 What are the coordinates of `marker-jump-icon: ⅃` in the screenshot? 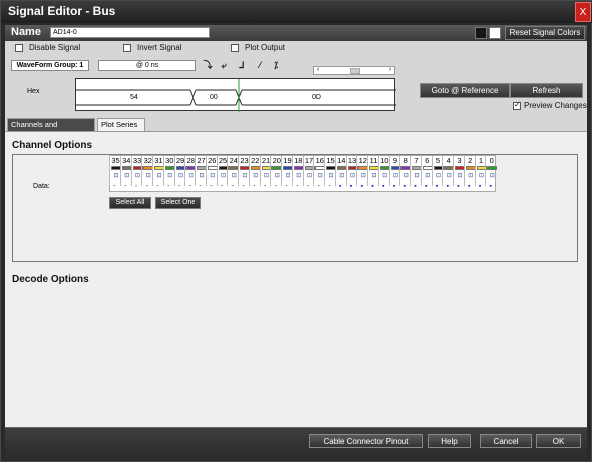 It's located at (242, 65).